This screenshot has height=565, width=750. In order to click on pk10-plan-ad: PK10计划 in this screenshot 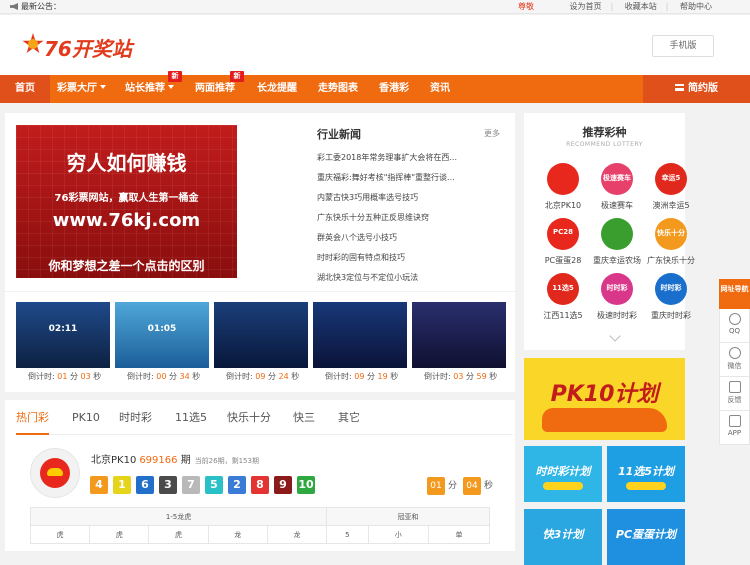, I will do `click(604, 399)`.